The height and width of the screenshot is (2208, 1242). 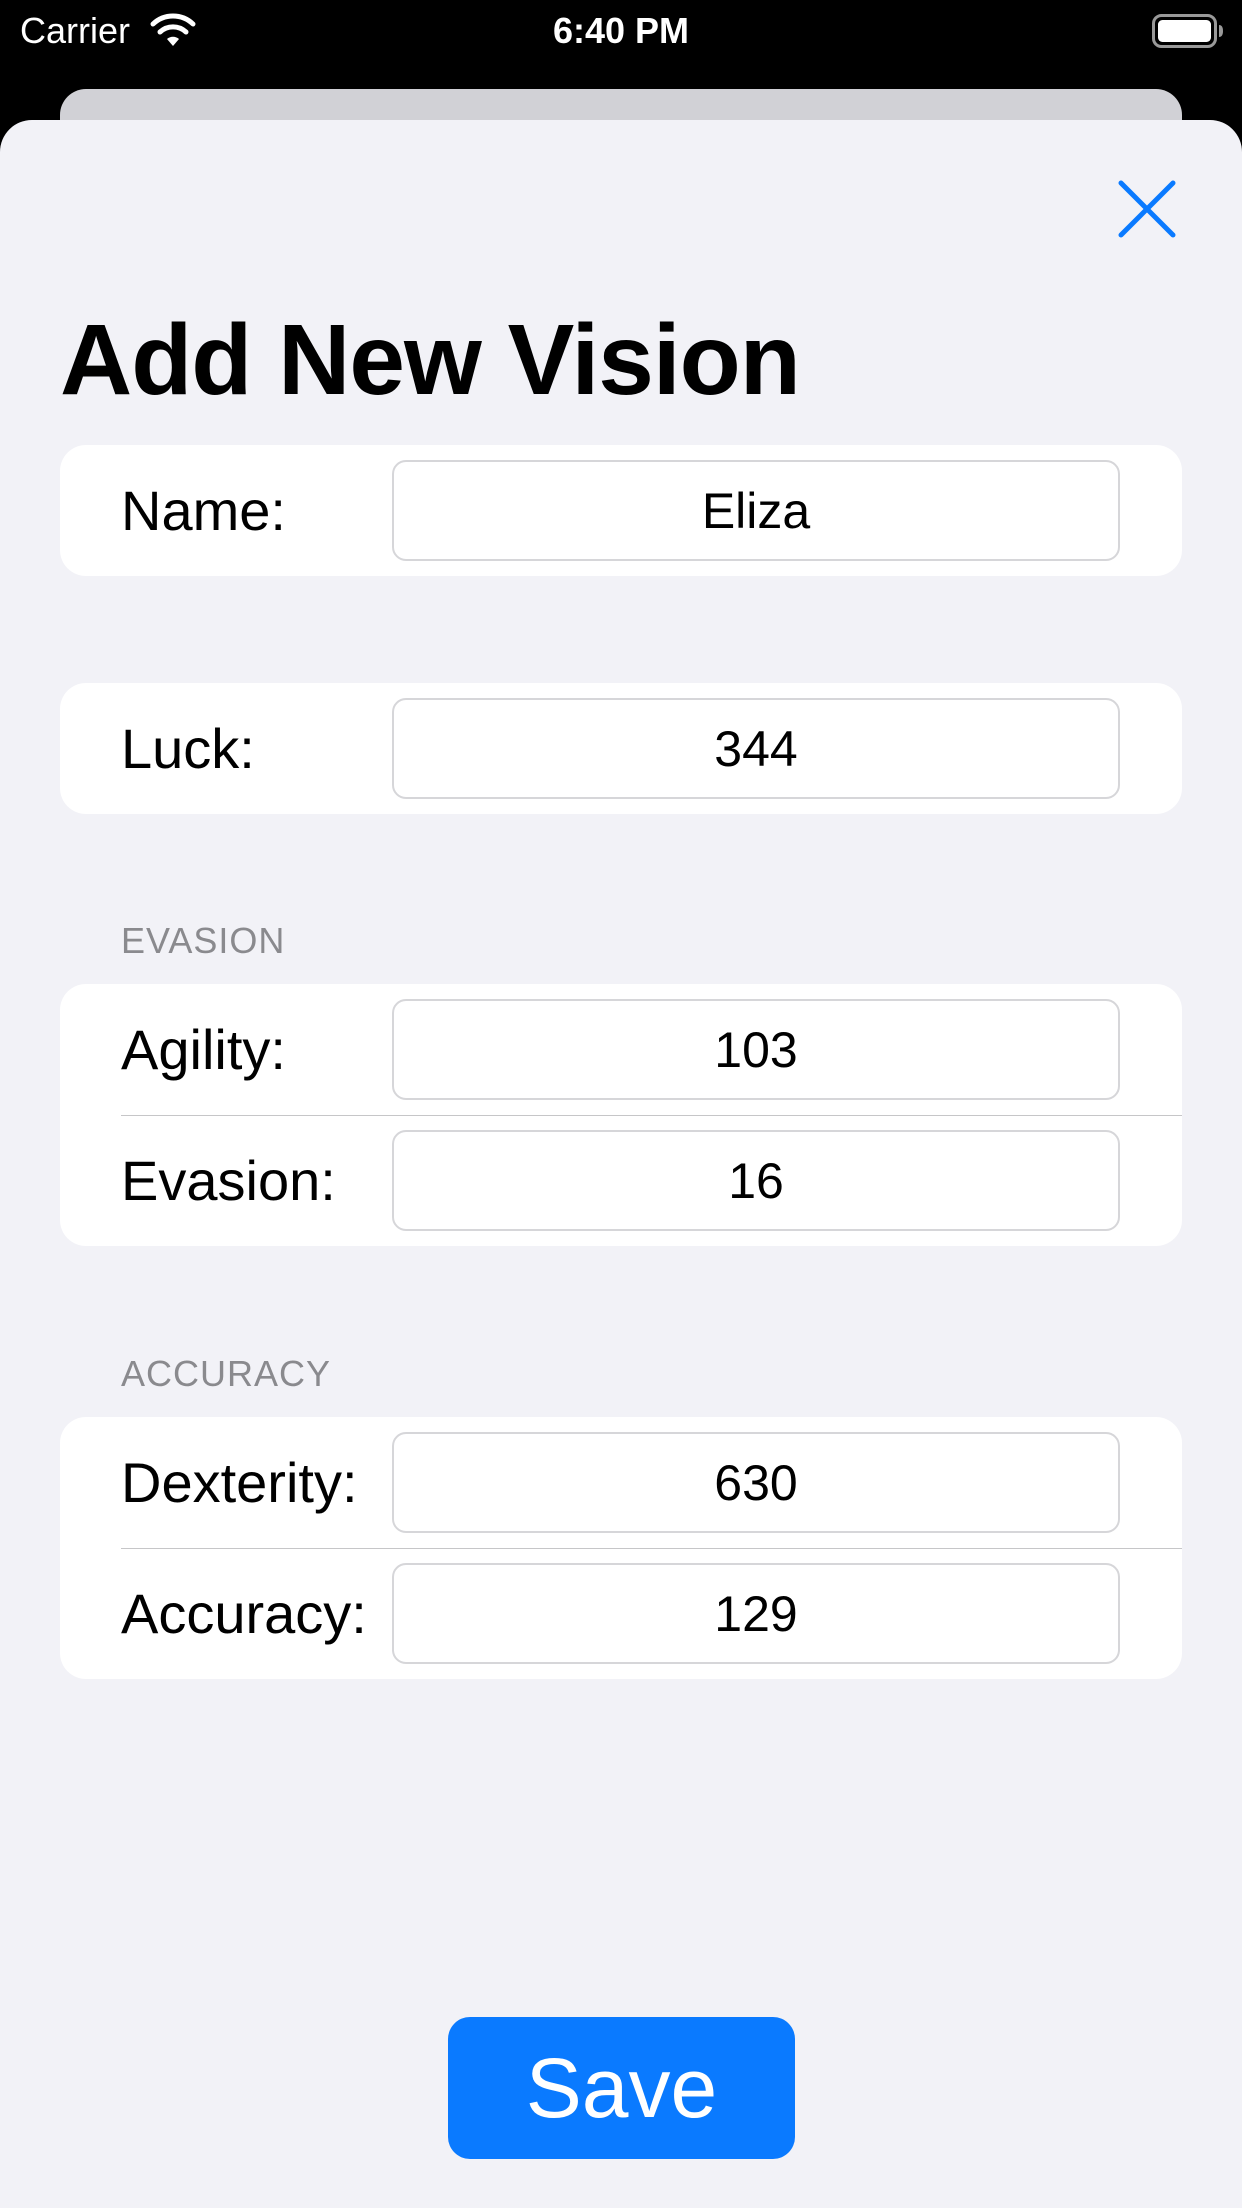 I want to click on battery-full-icon, so click(x=1187, y=31).